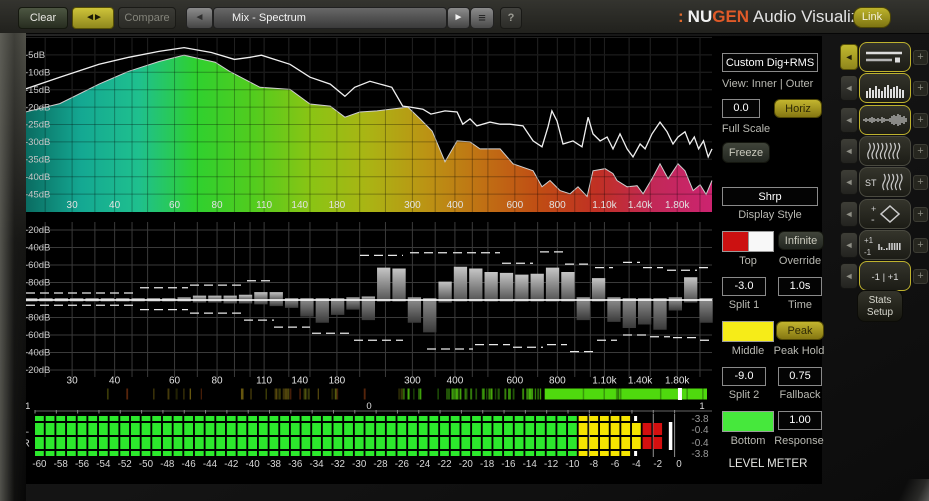 This screenshot has width=929, height=501. Describe the element at coordinates (800, 286) in the screenshot. I see `time-value: 1.0s` at that location.